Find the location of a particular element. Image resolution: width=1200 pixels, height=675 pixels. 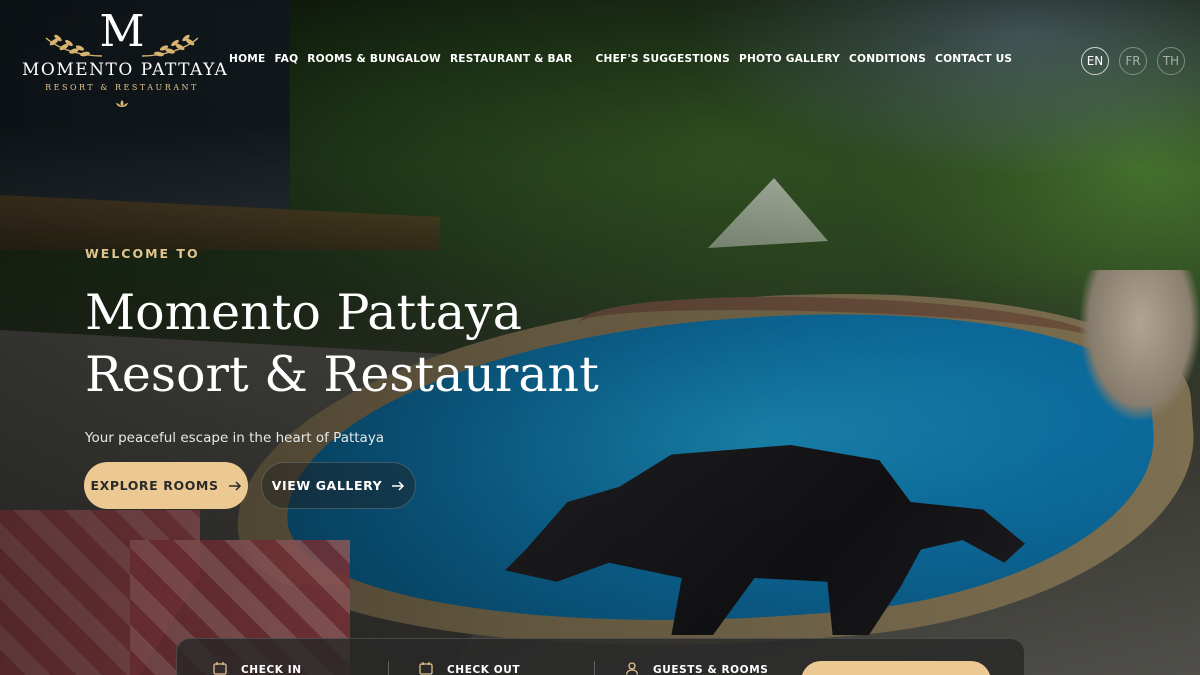

check-in-field: CHECK IN is located at coordinates (257, 667).